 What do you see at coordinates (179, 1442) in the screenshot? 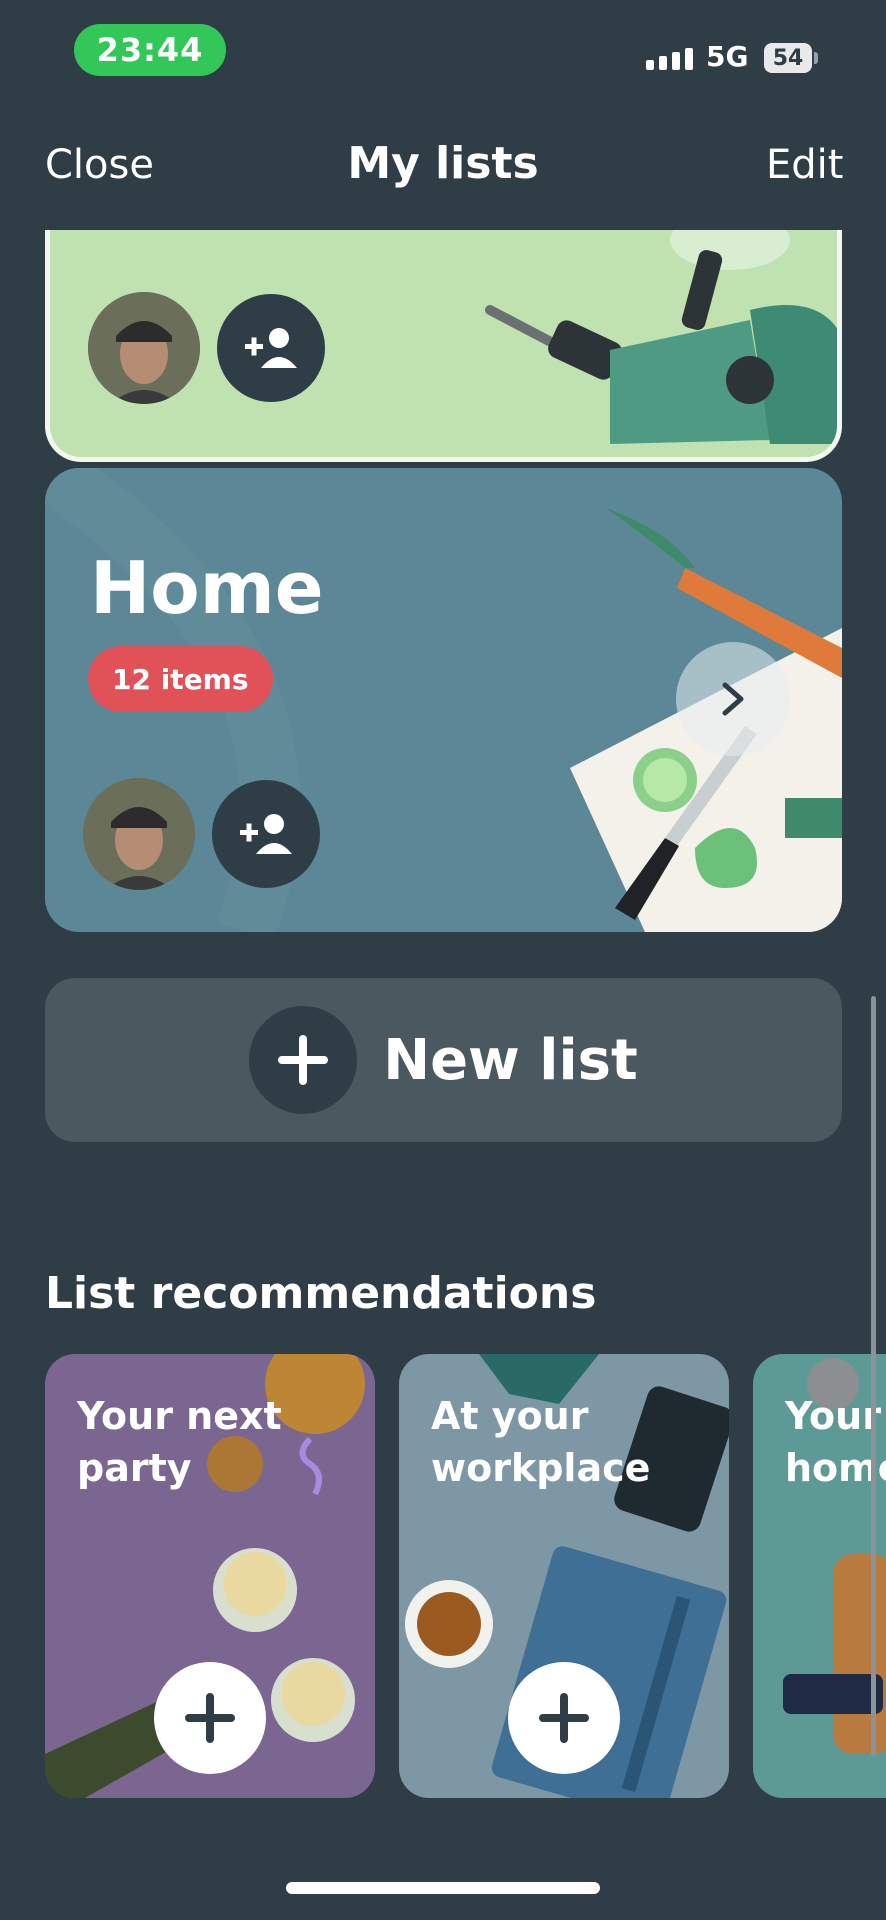
I see `recommendation-title: Your next party` at bounding box center [179, 1442].